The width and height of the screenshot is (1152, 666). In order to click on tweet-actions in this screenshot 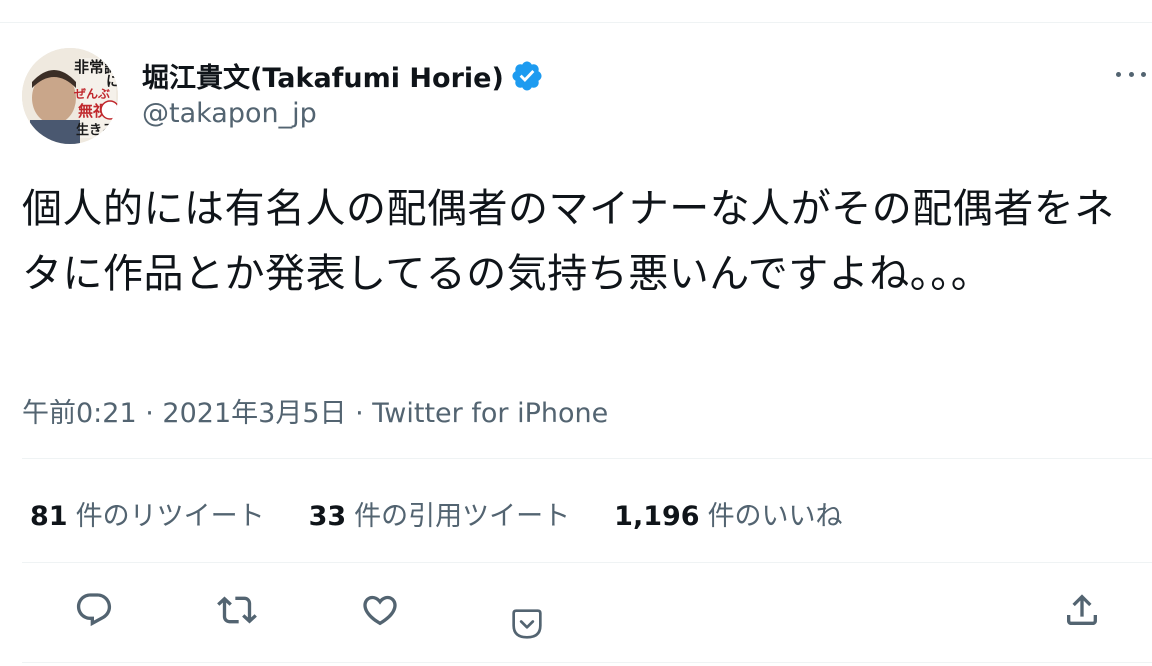, I will do `click(576, 613)`.